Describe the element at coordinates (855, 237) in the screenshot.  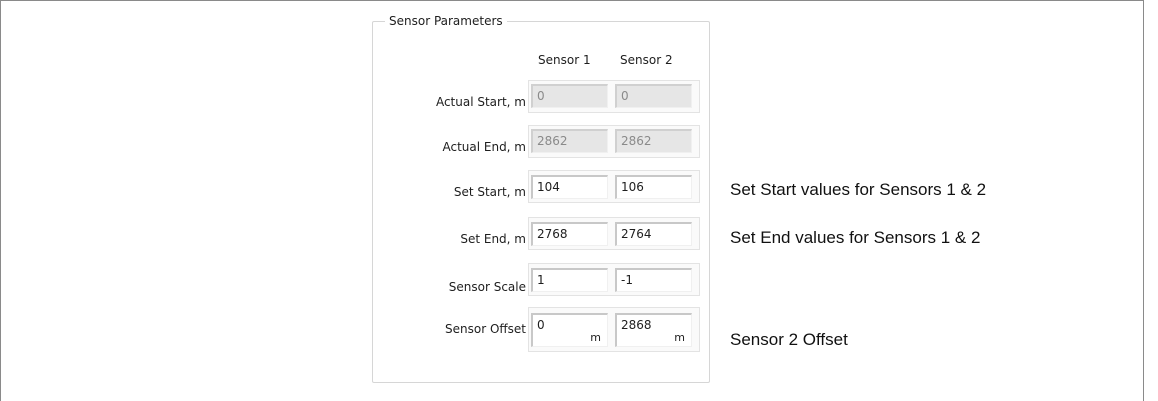
I see `annotation-set-end: Set End values for Sensors 1 & 2` at that location.